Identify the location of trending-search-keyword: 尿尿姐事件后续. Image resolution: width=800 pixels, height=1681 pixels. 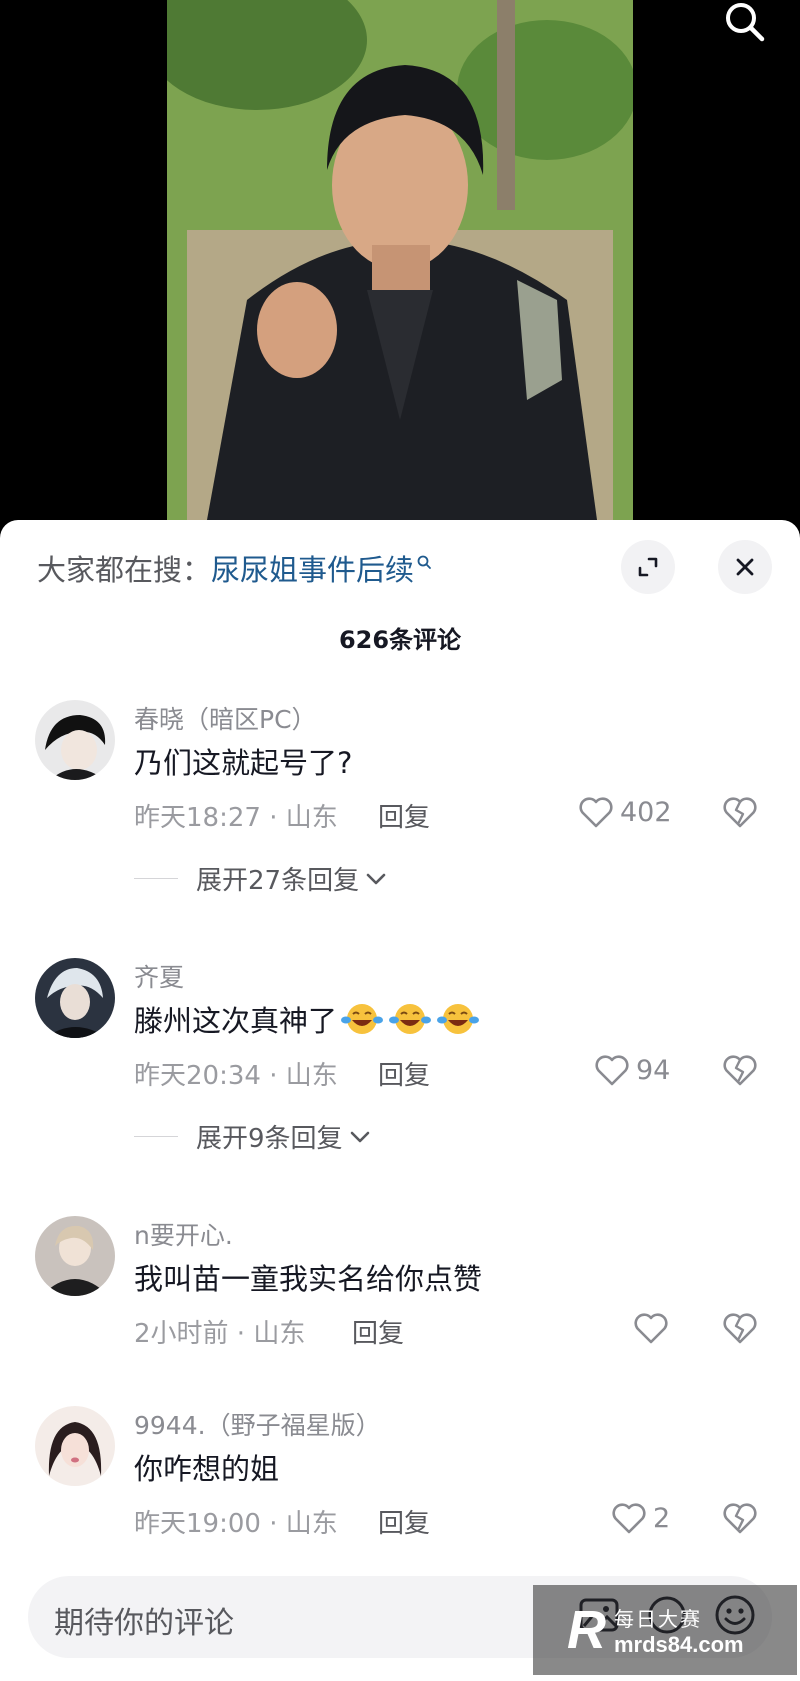
(312, 568).